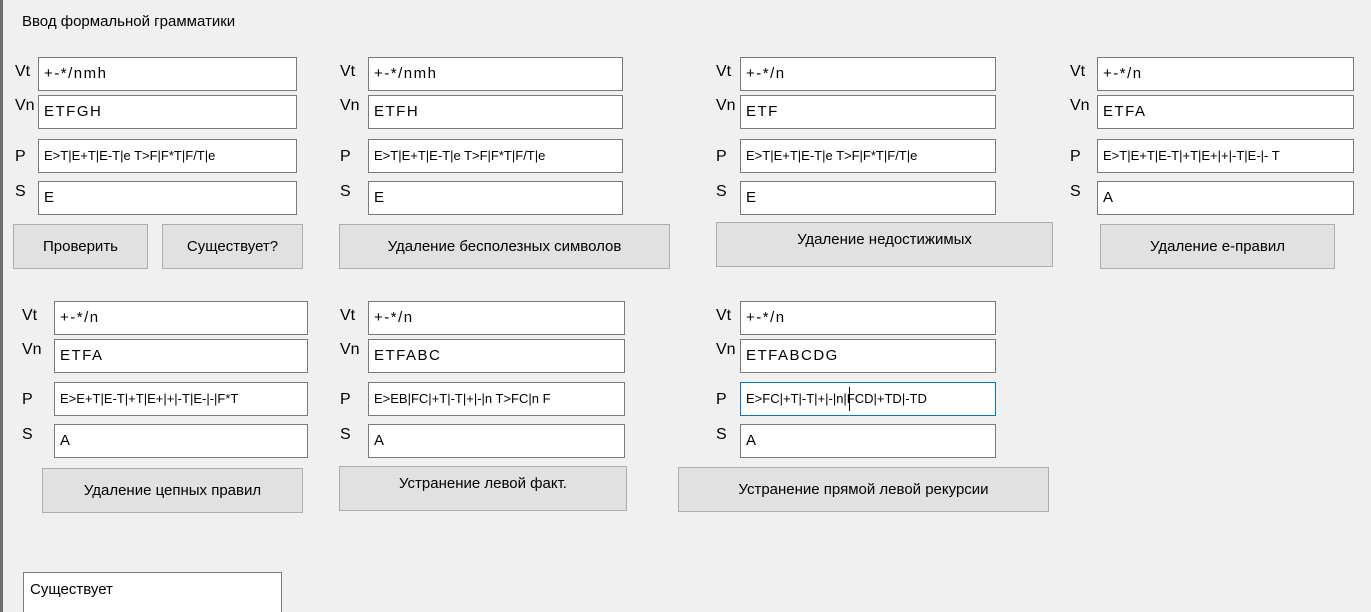 Image resolution: width=1371 pixels, height=612 pixels. I want to click on exists-button: Существует?, so click(232, 246).